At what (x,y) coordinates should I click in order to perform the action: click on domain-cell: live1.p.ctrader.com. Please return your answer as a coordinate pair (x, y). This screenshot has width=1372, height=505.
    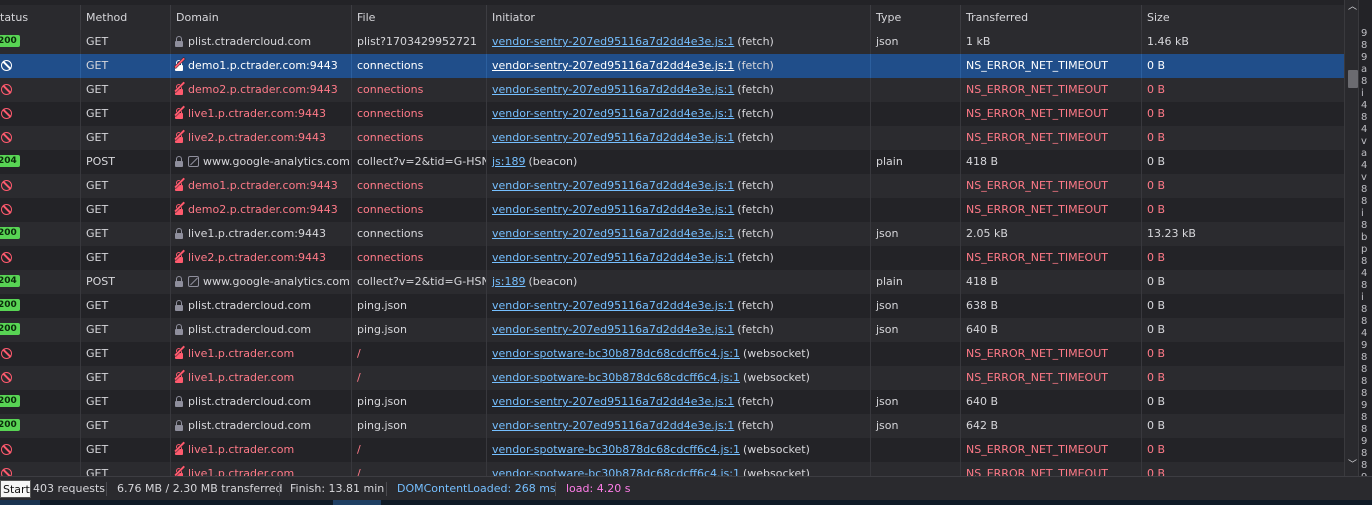
    Looking at the image, I should click on (261, 354).